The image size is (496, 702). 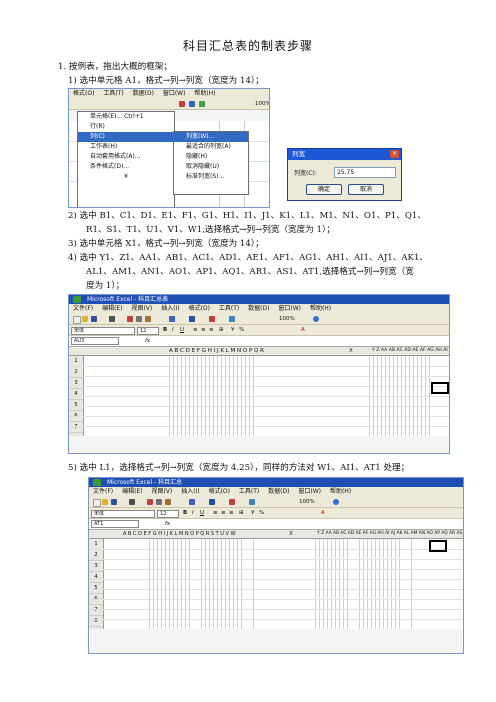 I want to click on menu-item-row: 行(R), so click(x=126, y=127).